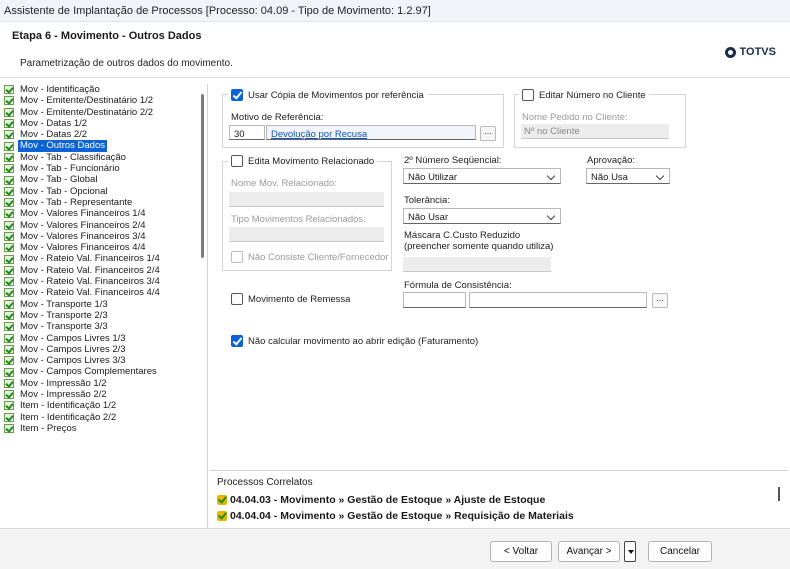 Image resolution: width=790 pixels, height=569 pixels. What do you see at coordinates (779, 494) in the screenshot?
I see `correlatos-scrollbar` at bounding box center [779, 494].